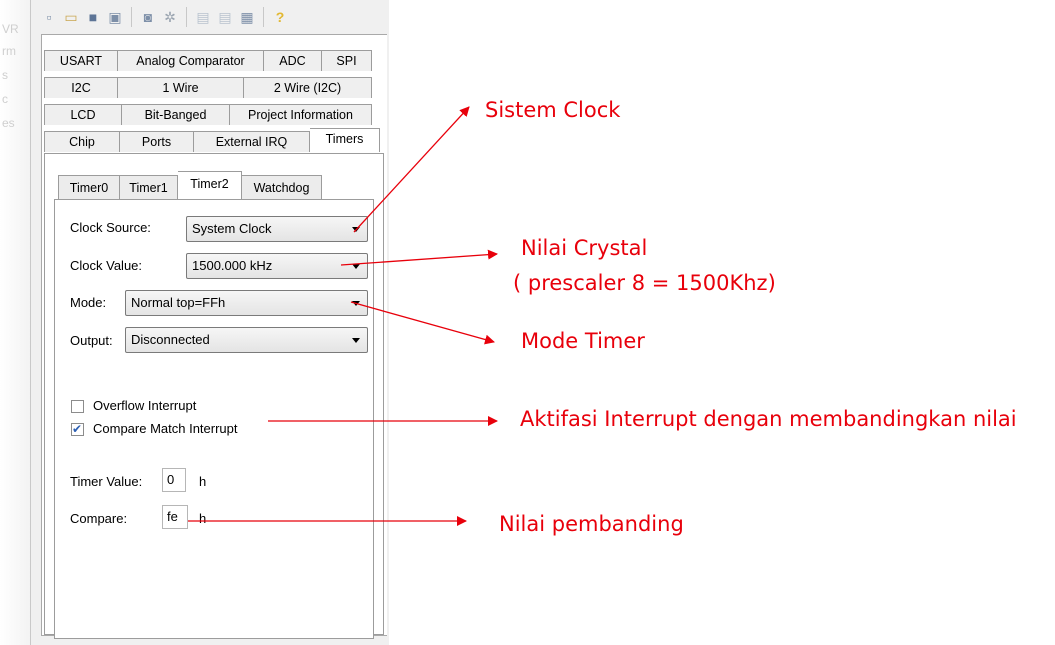  I want to click on annotation-sistem-clock: Sistem Clock, so click(553, 110).